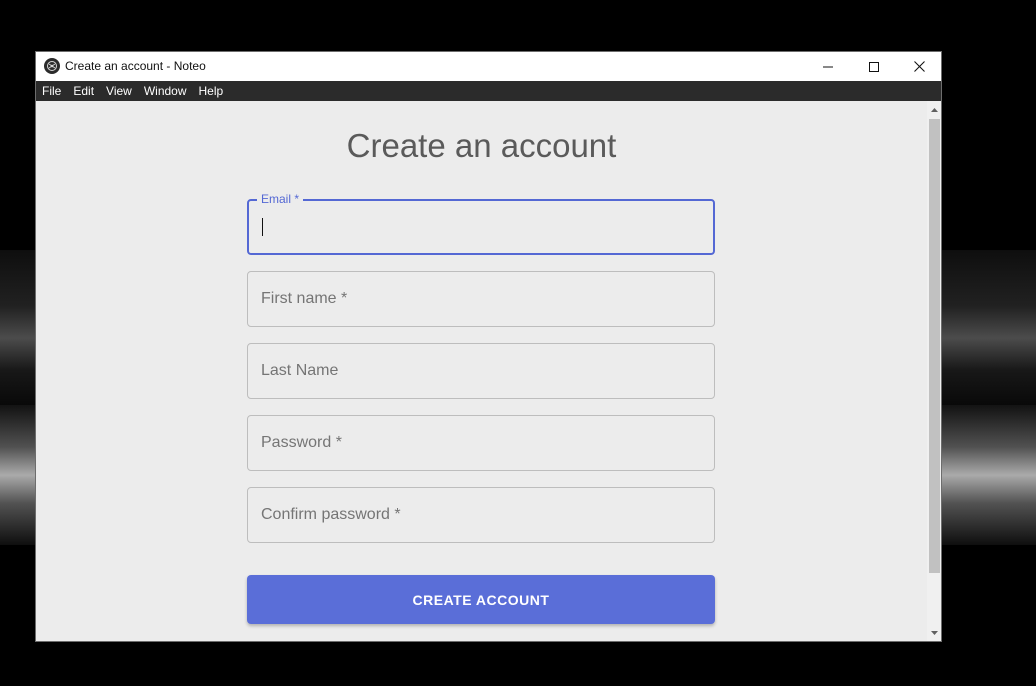 The image size is (1036, 686). What do you see at coordinates (301, 442) in the screenshot?
I see `password-label: Password *` at bounding box center [301, 442].